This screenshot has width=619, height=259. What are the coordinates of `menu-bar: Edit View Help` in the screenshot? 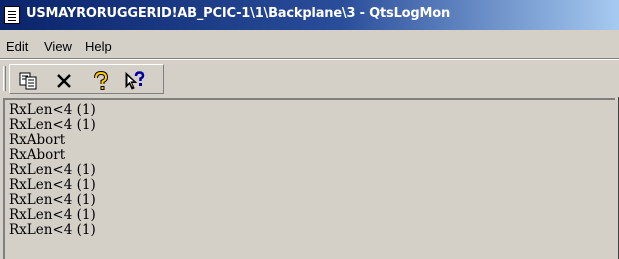 It's located at (309, 44).